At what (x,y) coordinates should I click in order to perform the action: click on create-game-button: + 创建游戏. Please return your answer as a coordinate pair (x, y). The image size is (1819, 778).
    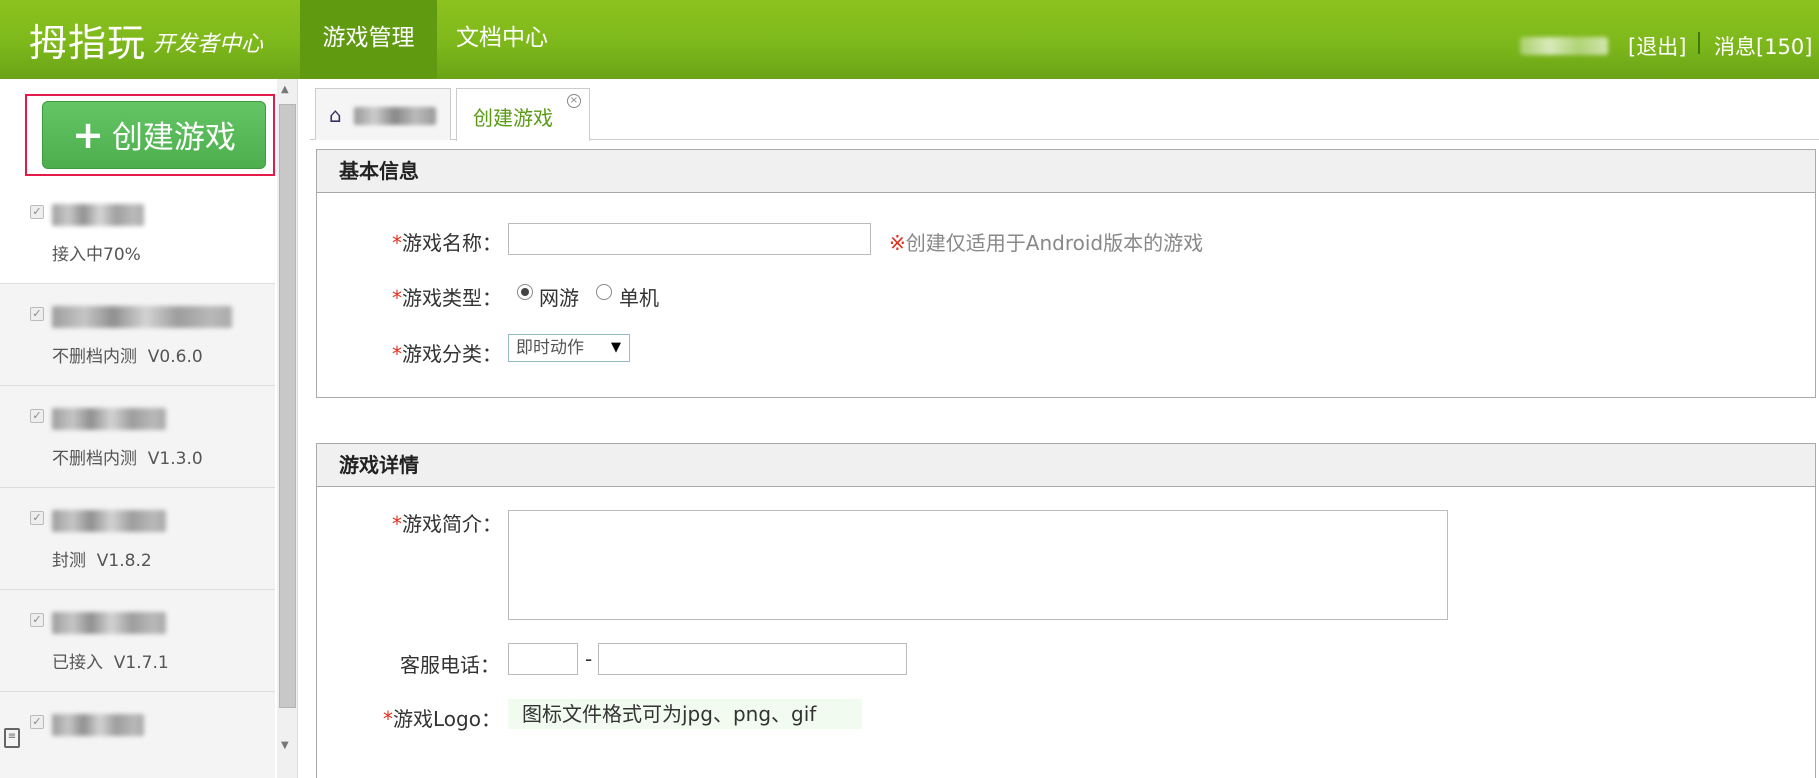
    Looking at the image, I should click on (154, 135).